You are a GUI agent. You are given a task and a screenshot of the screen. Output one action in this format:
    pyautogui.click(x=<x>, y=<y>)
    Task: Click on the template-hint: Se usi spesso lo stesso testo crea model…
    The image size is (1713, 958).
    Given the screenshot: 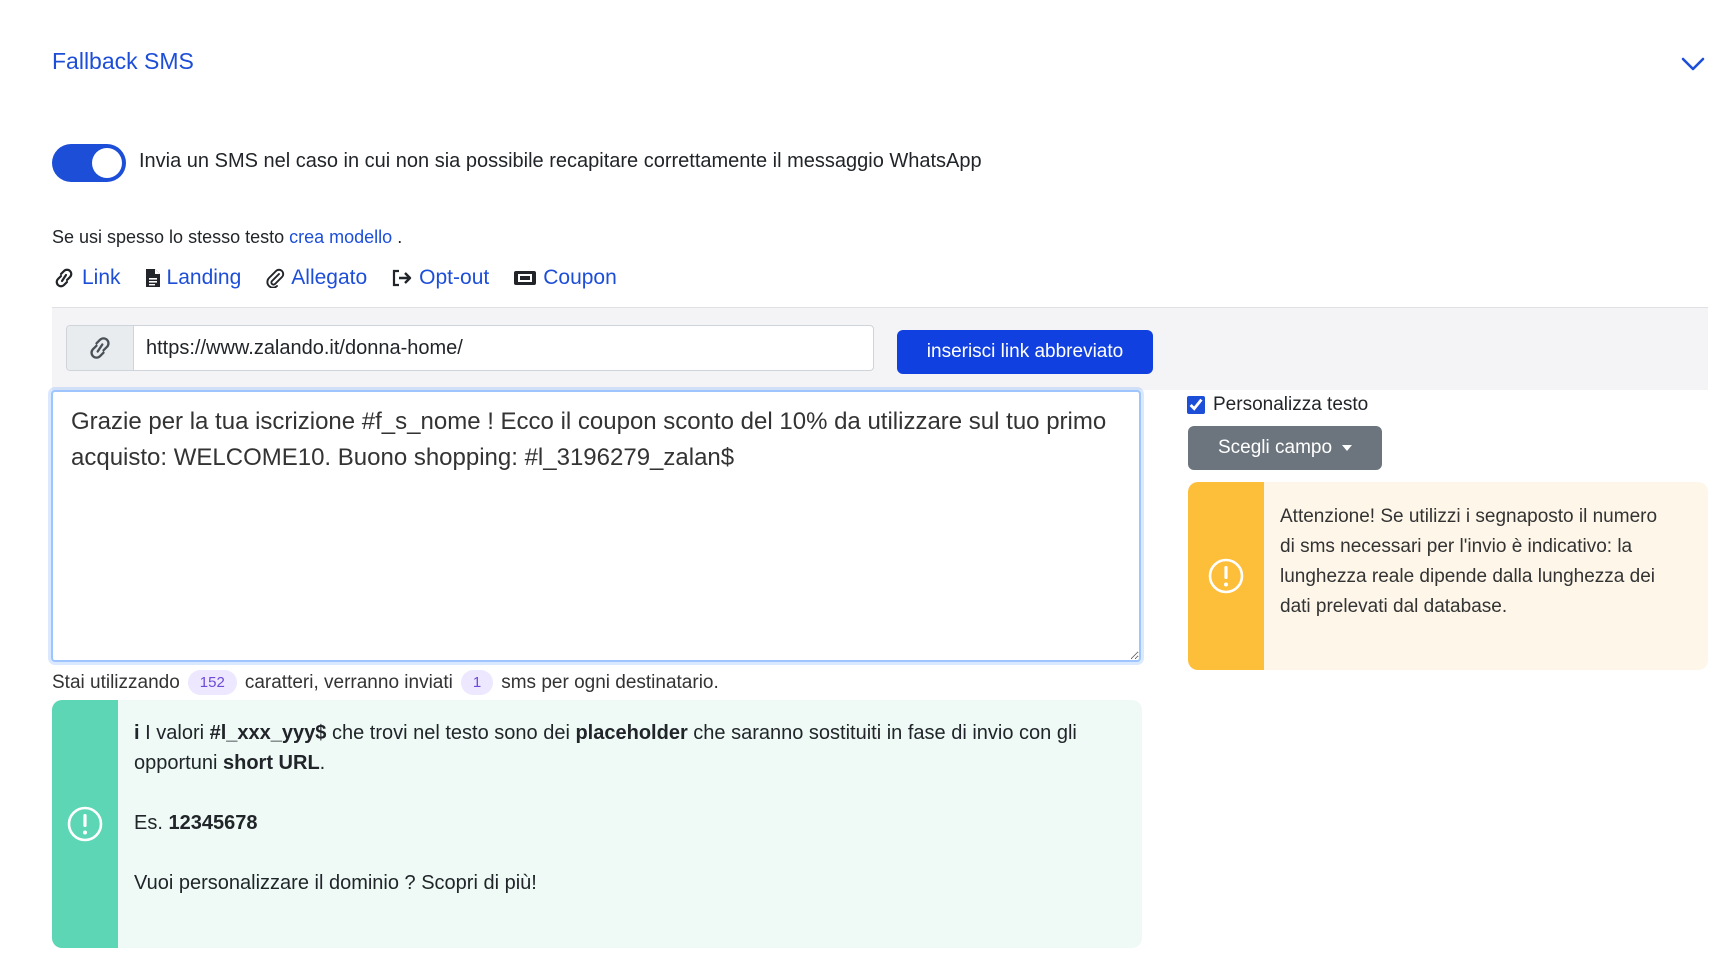 What is the action you would take?
    pyautogui.click(x=227, y=237)
    